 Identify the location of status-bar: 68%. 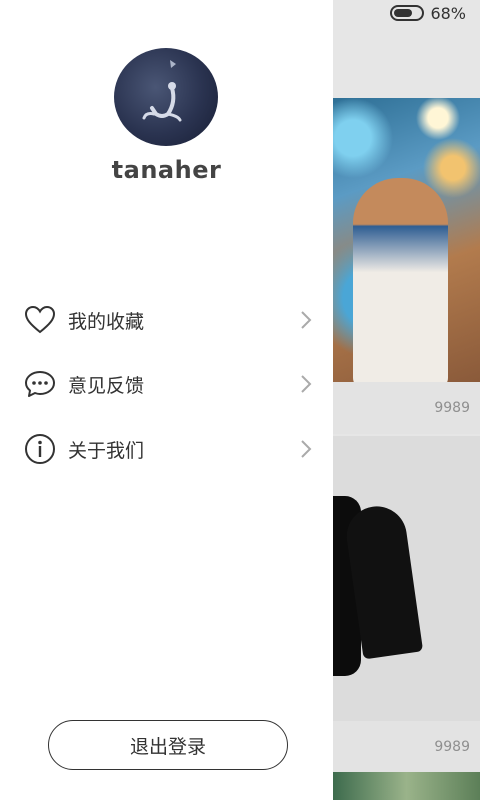
(405, 13).